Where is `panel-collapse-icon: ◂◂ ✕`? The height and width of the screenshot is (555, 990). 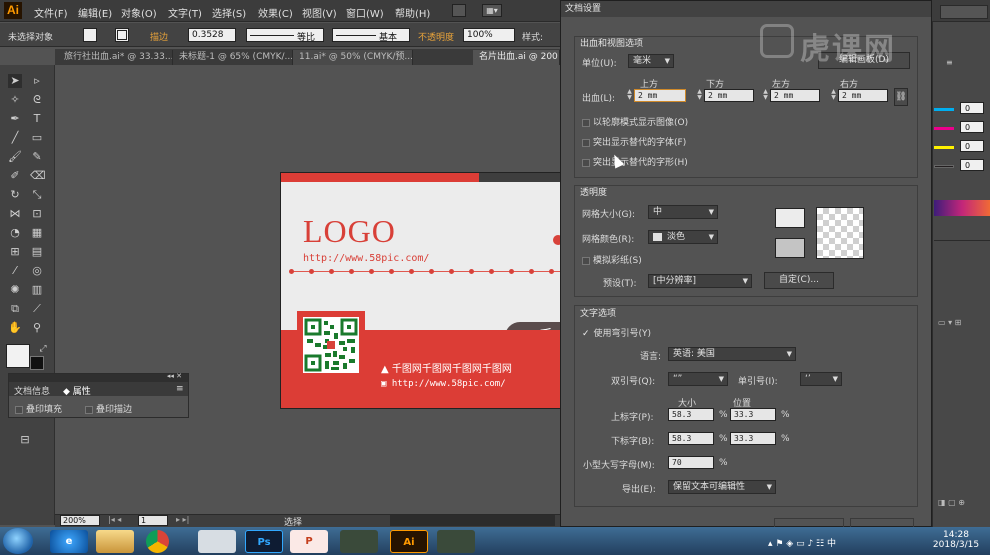 panel-collapse-icon: ◂◂ ✕ is located at coordinates (174, 376).